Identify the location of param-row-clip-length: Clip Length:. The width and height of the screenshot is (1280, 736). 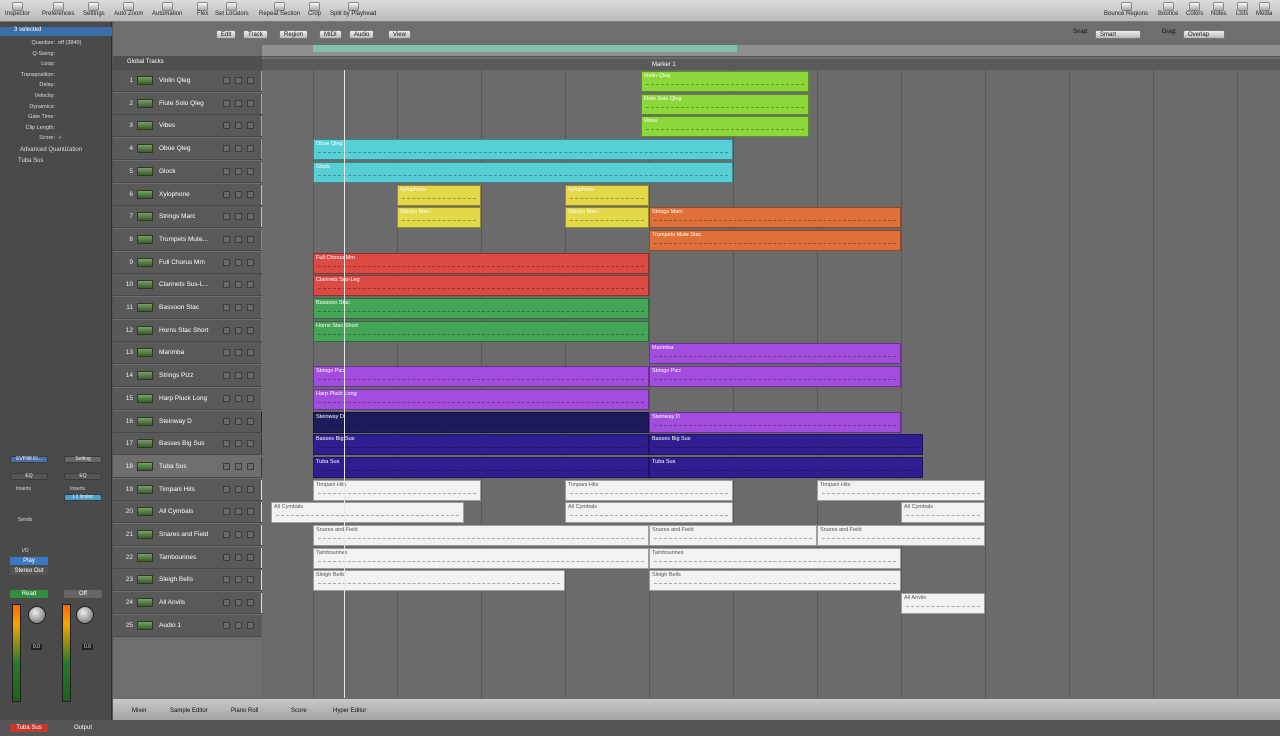
(56, 129).